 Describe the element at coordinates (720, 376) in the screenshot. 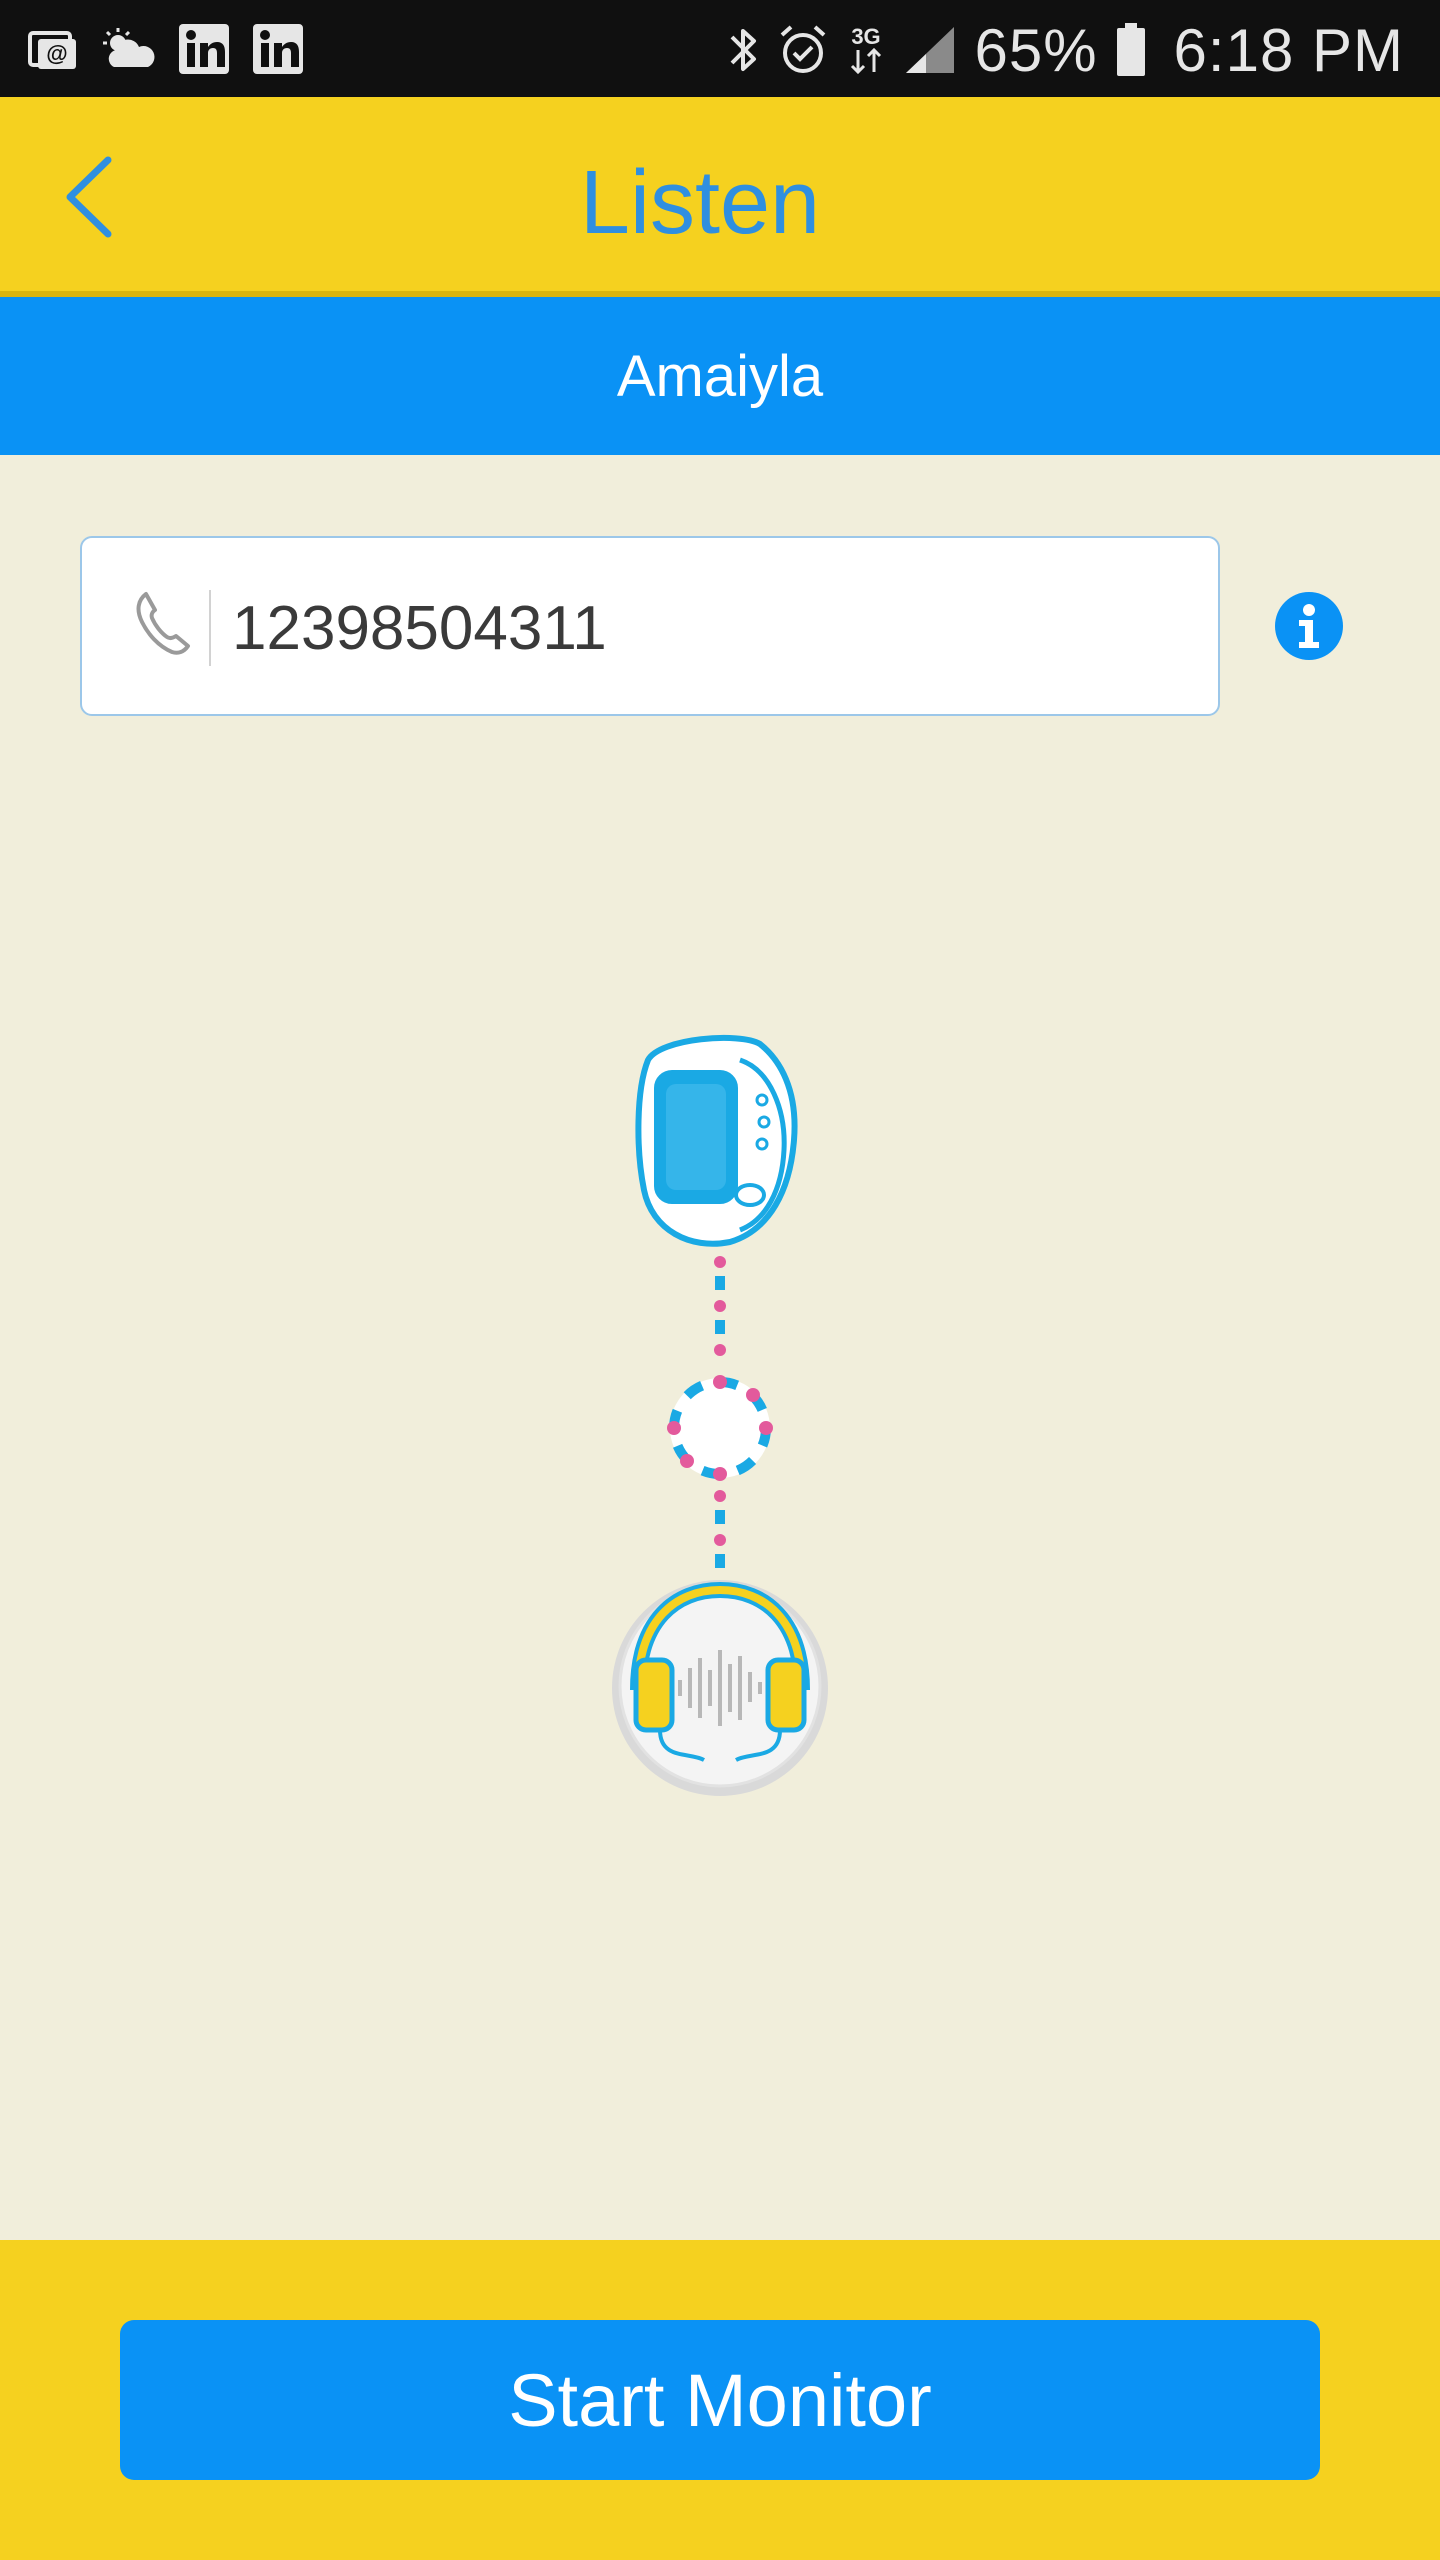

I see `device-name-banner: Amaiyla` at that location.